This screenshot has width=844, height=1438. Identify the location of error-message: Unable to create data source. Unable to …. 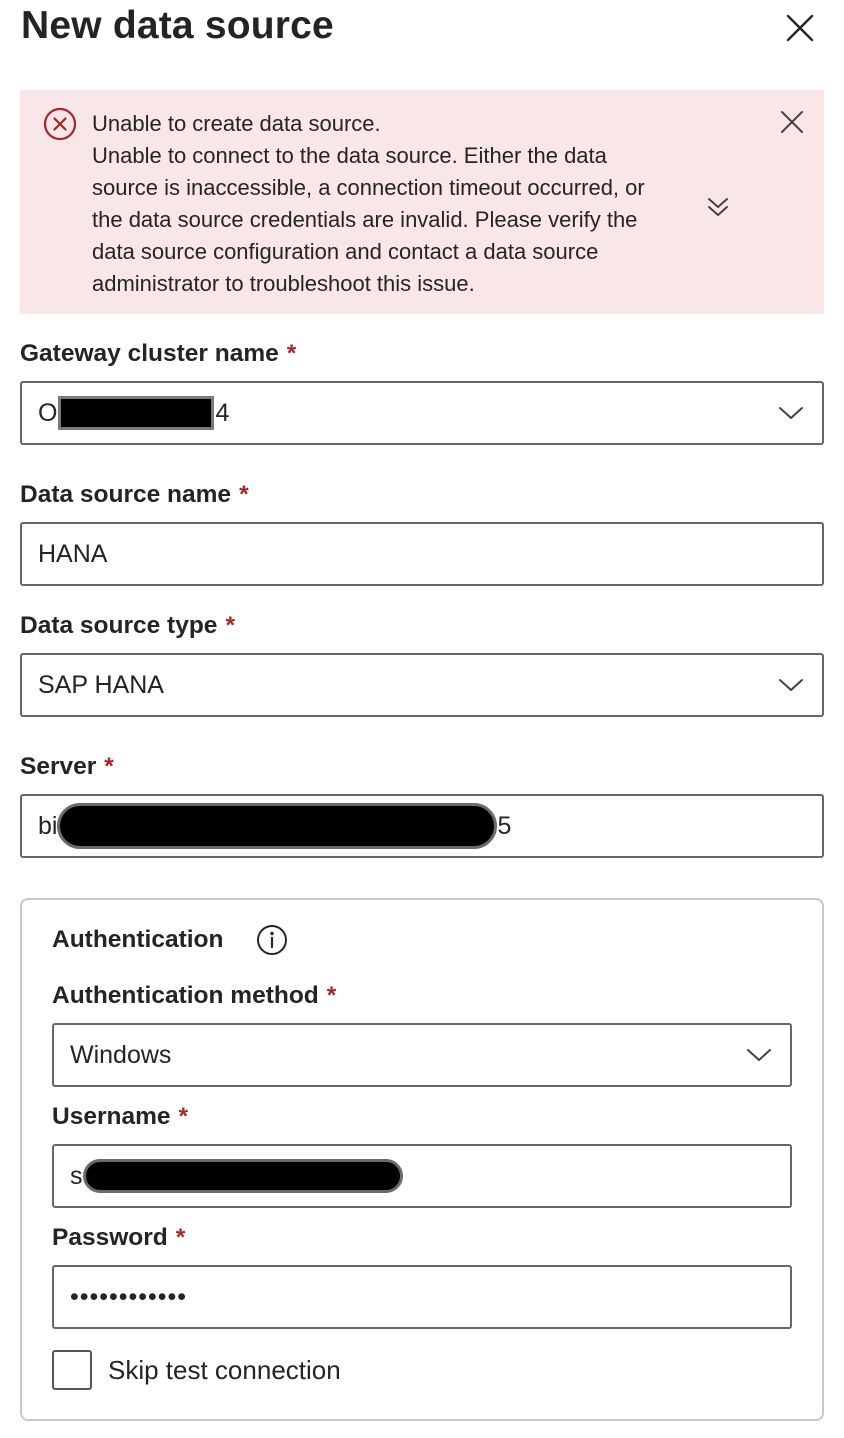
(397, 204).